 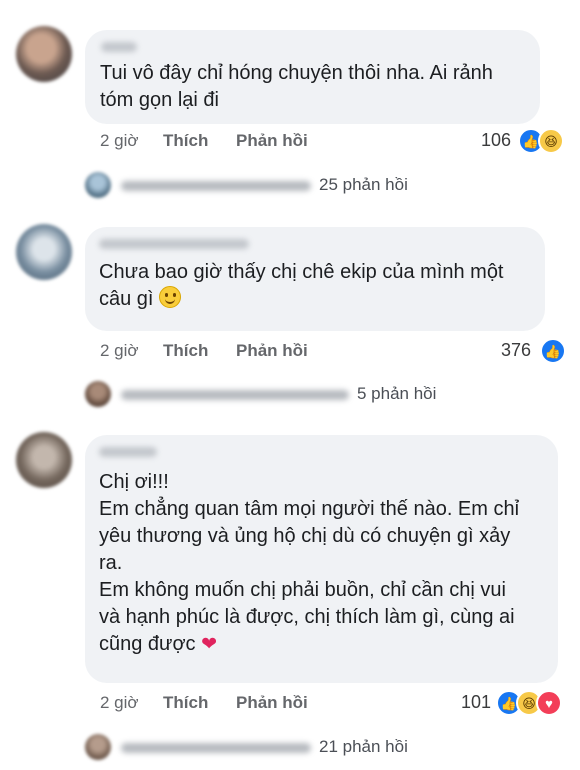 I want to click on love-icon: ♥, so click(x=549, y=703).